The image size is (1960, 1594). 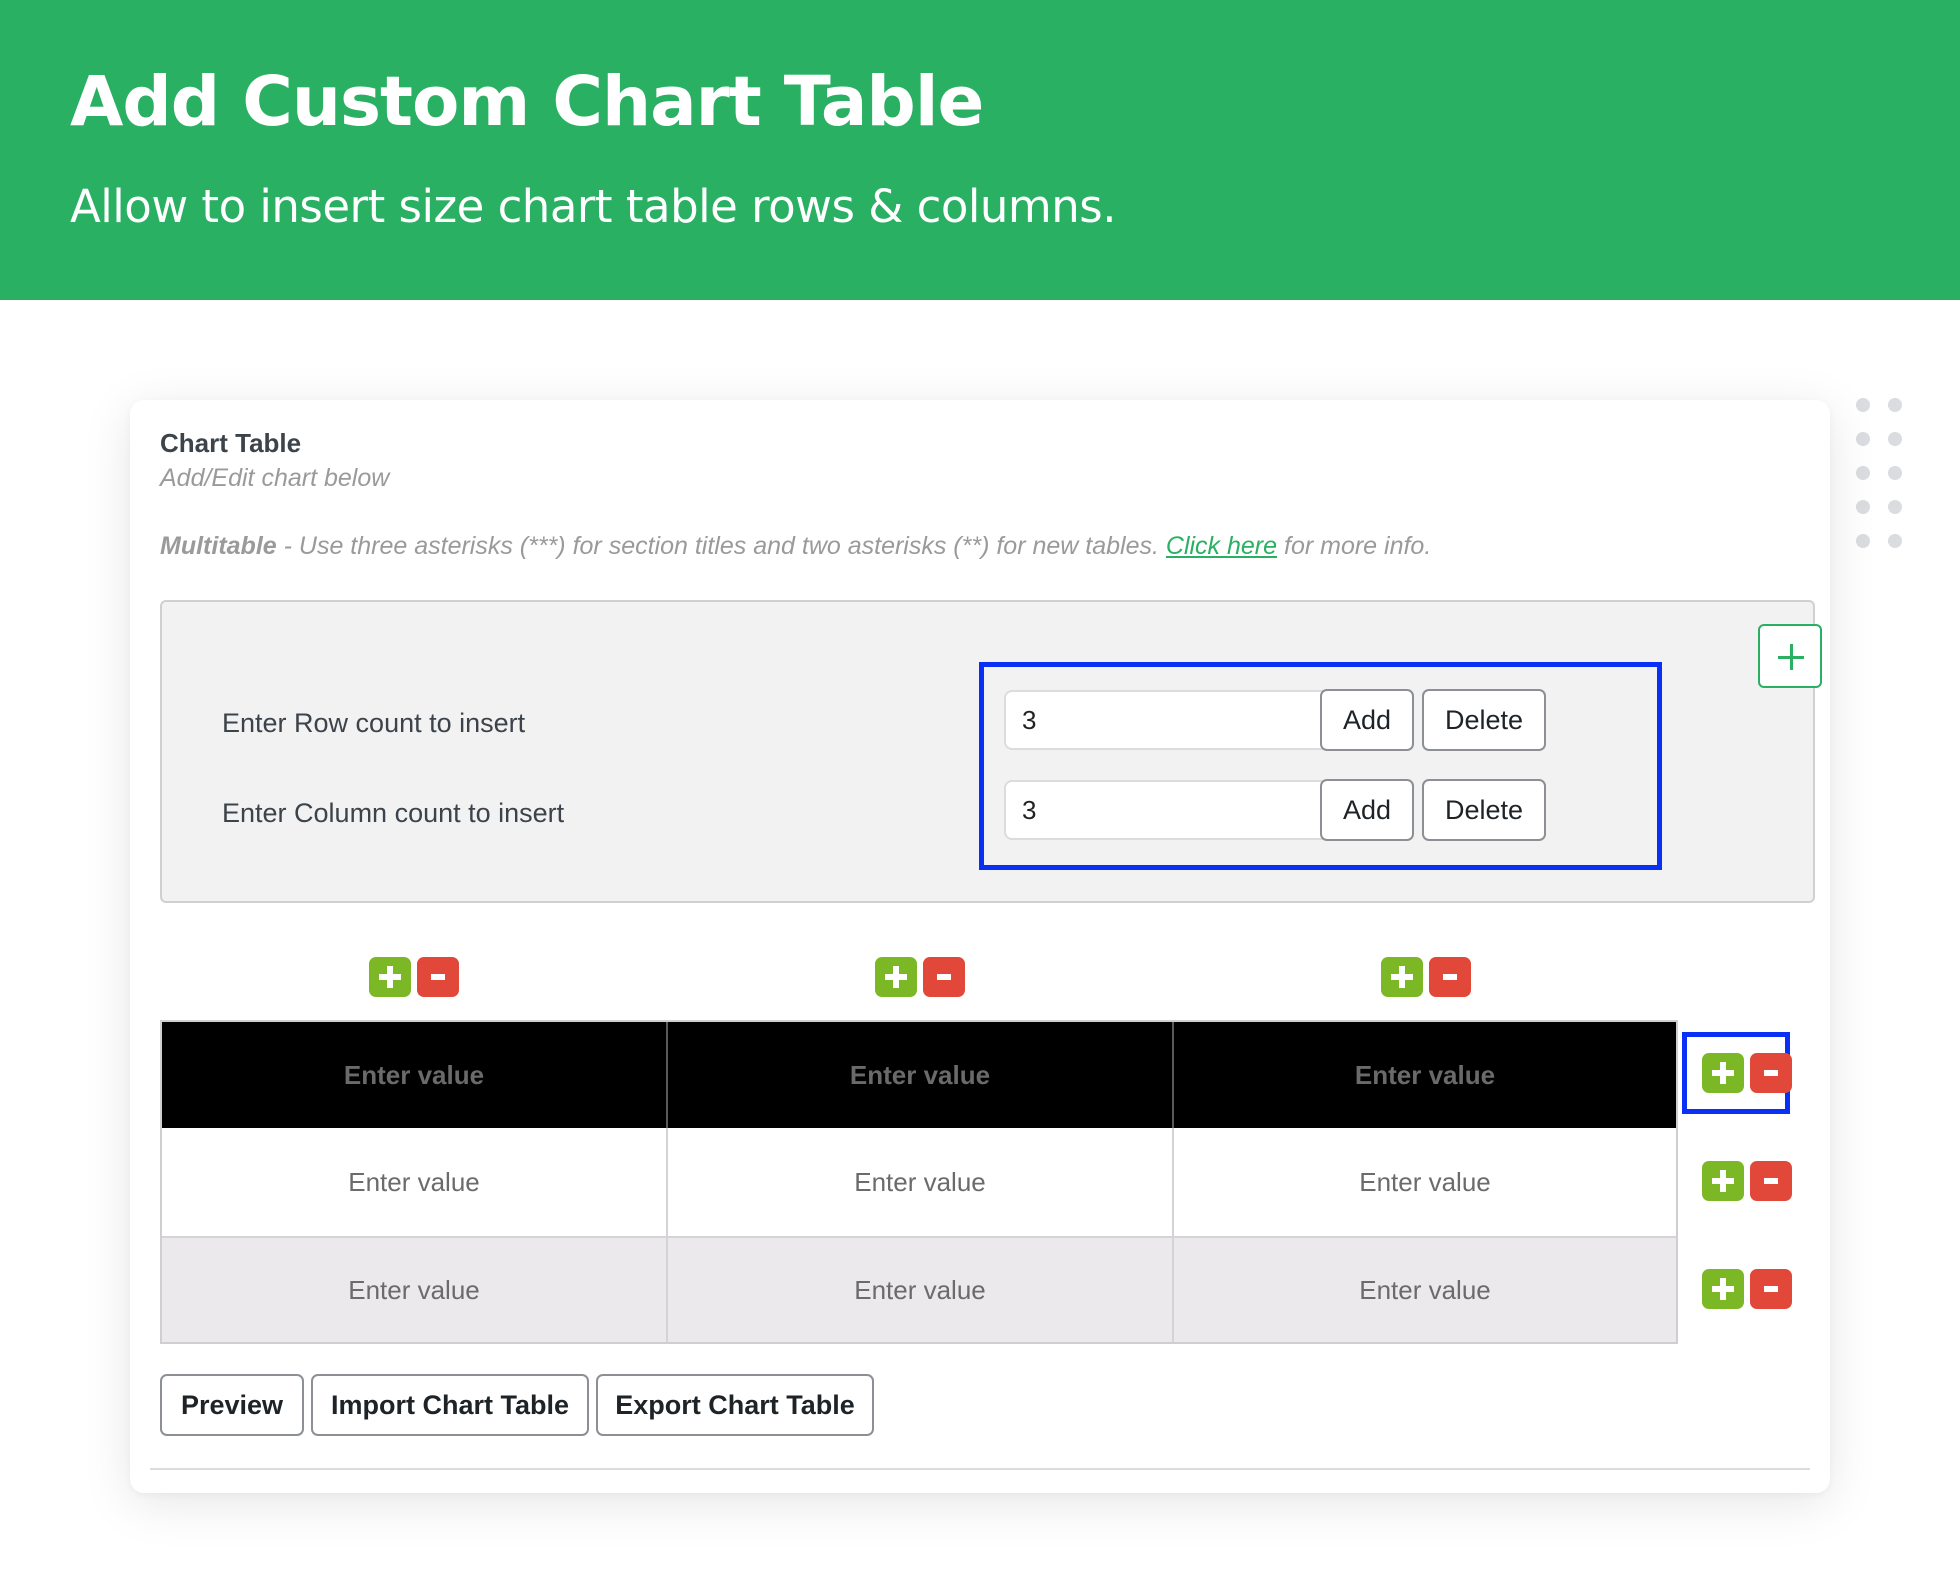 I want to click on delete-column-button: Delete, so click(x=1484, y=810).